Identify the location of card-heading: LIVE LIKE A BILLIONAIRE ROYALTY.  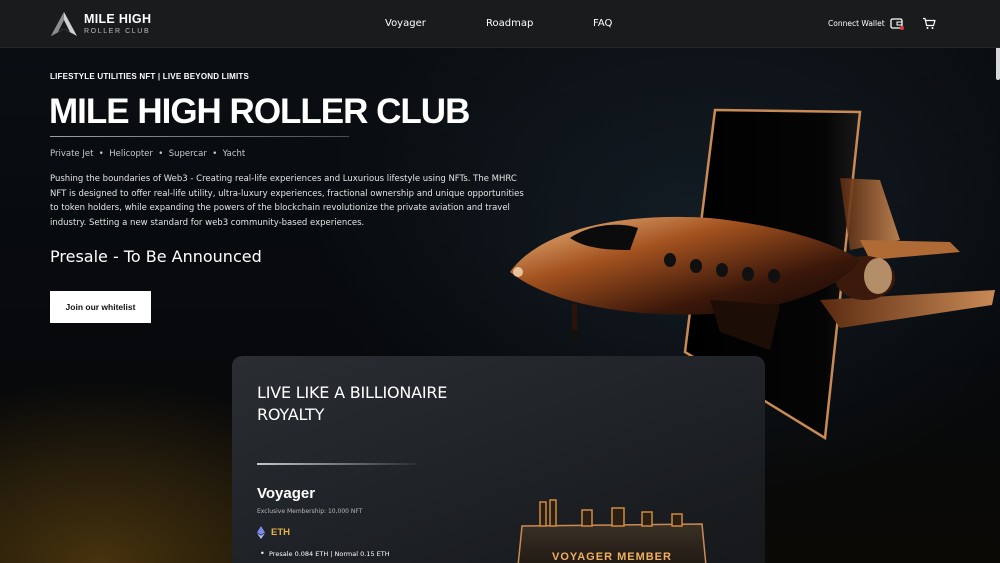
(352, 403).